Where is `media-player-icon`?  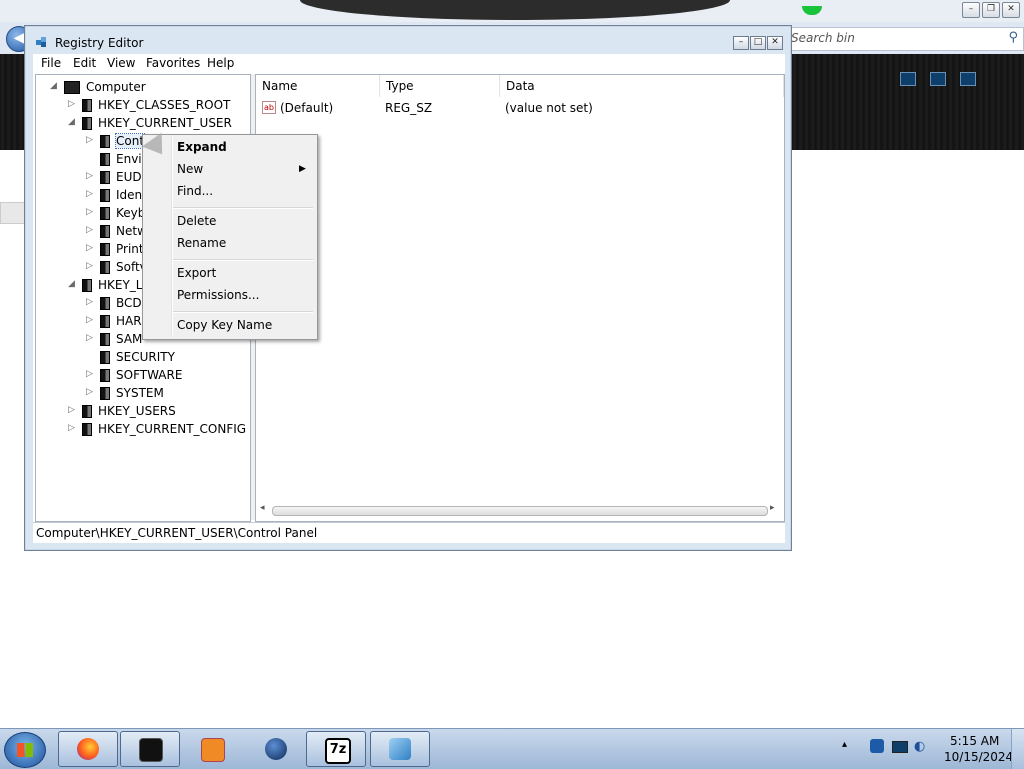 media-player-icon is located at coordinates (213, 750).